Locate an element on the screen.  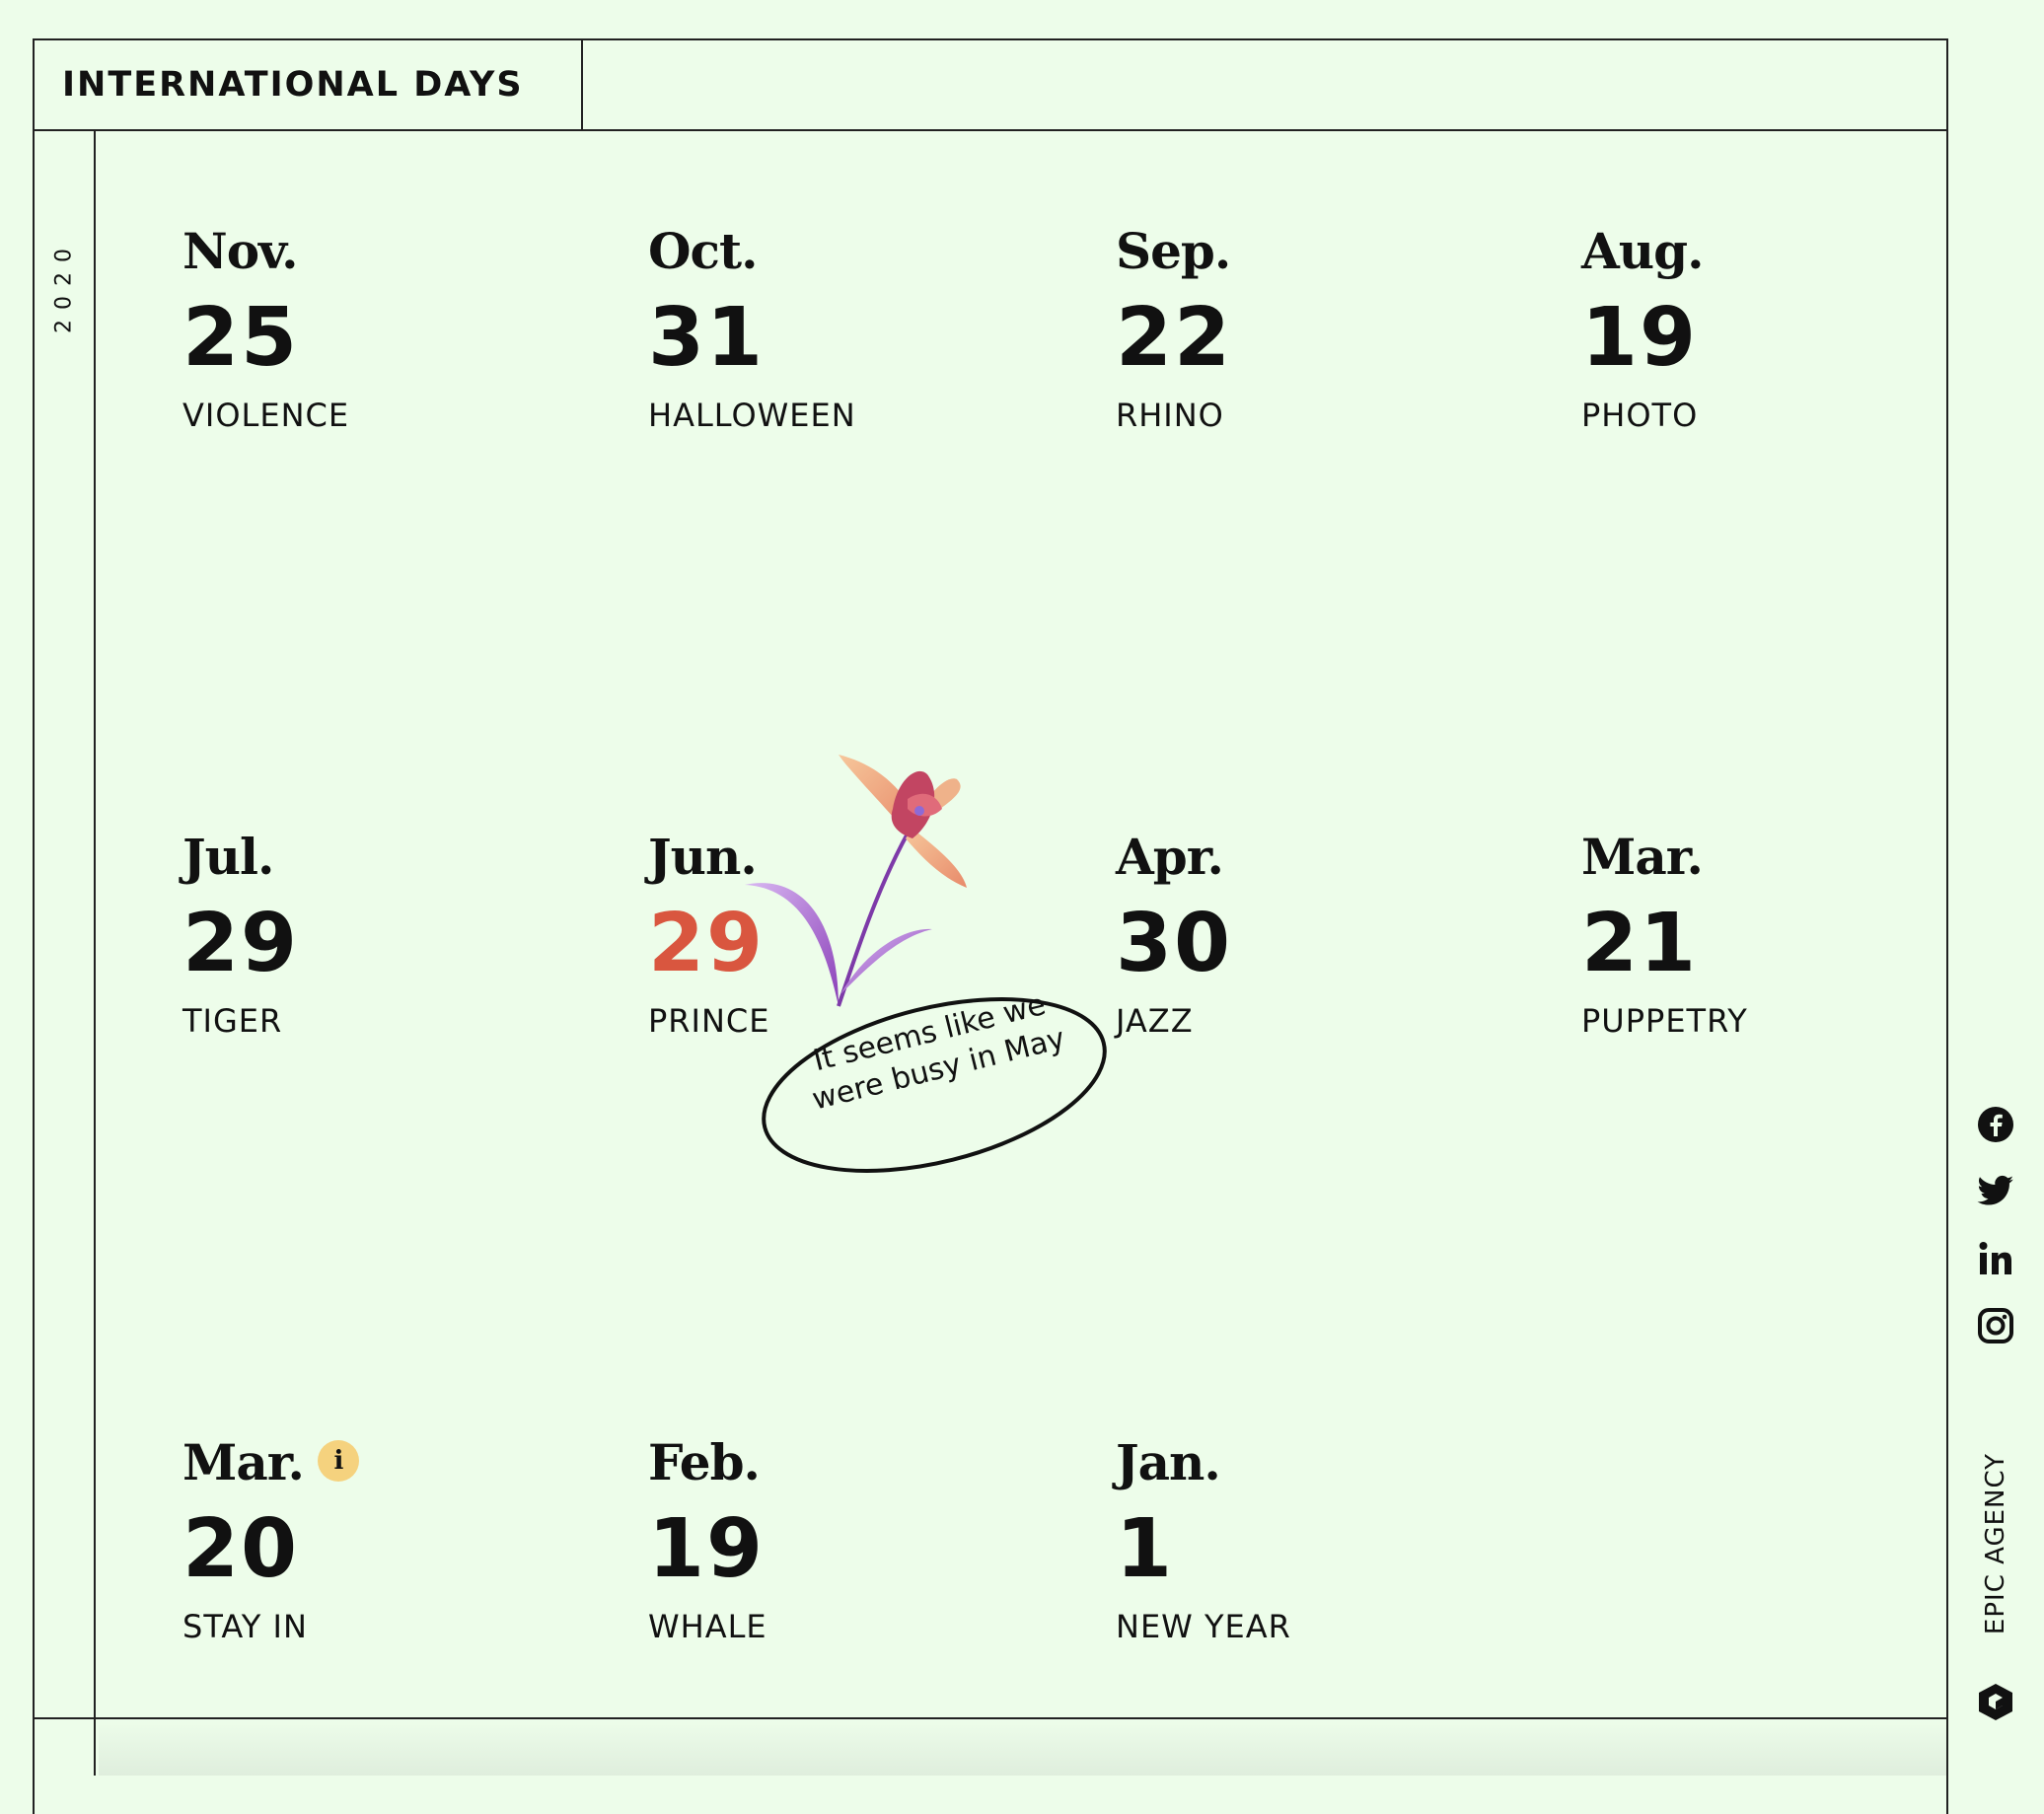
day-name: JAZZ is located at coordinates (1155, 1021).